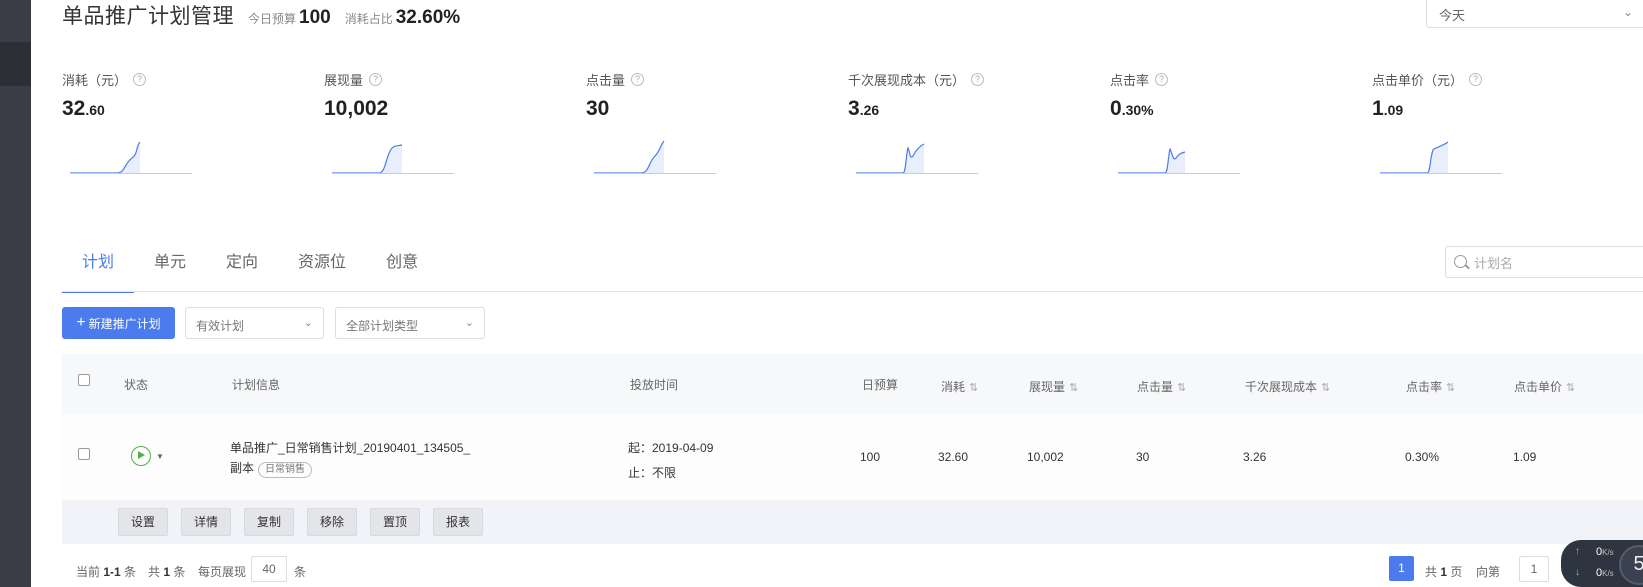 This screenshot has height=587, width=1643. I want to click on metric-clicks: 点击量? 30, so click(706, 122).